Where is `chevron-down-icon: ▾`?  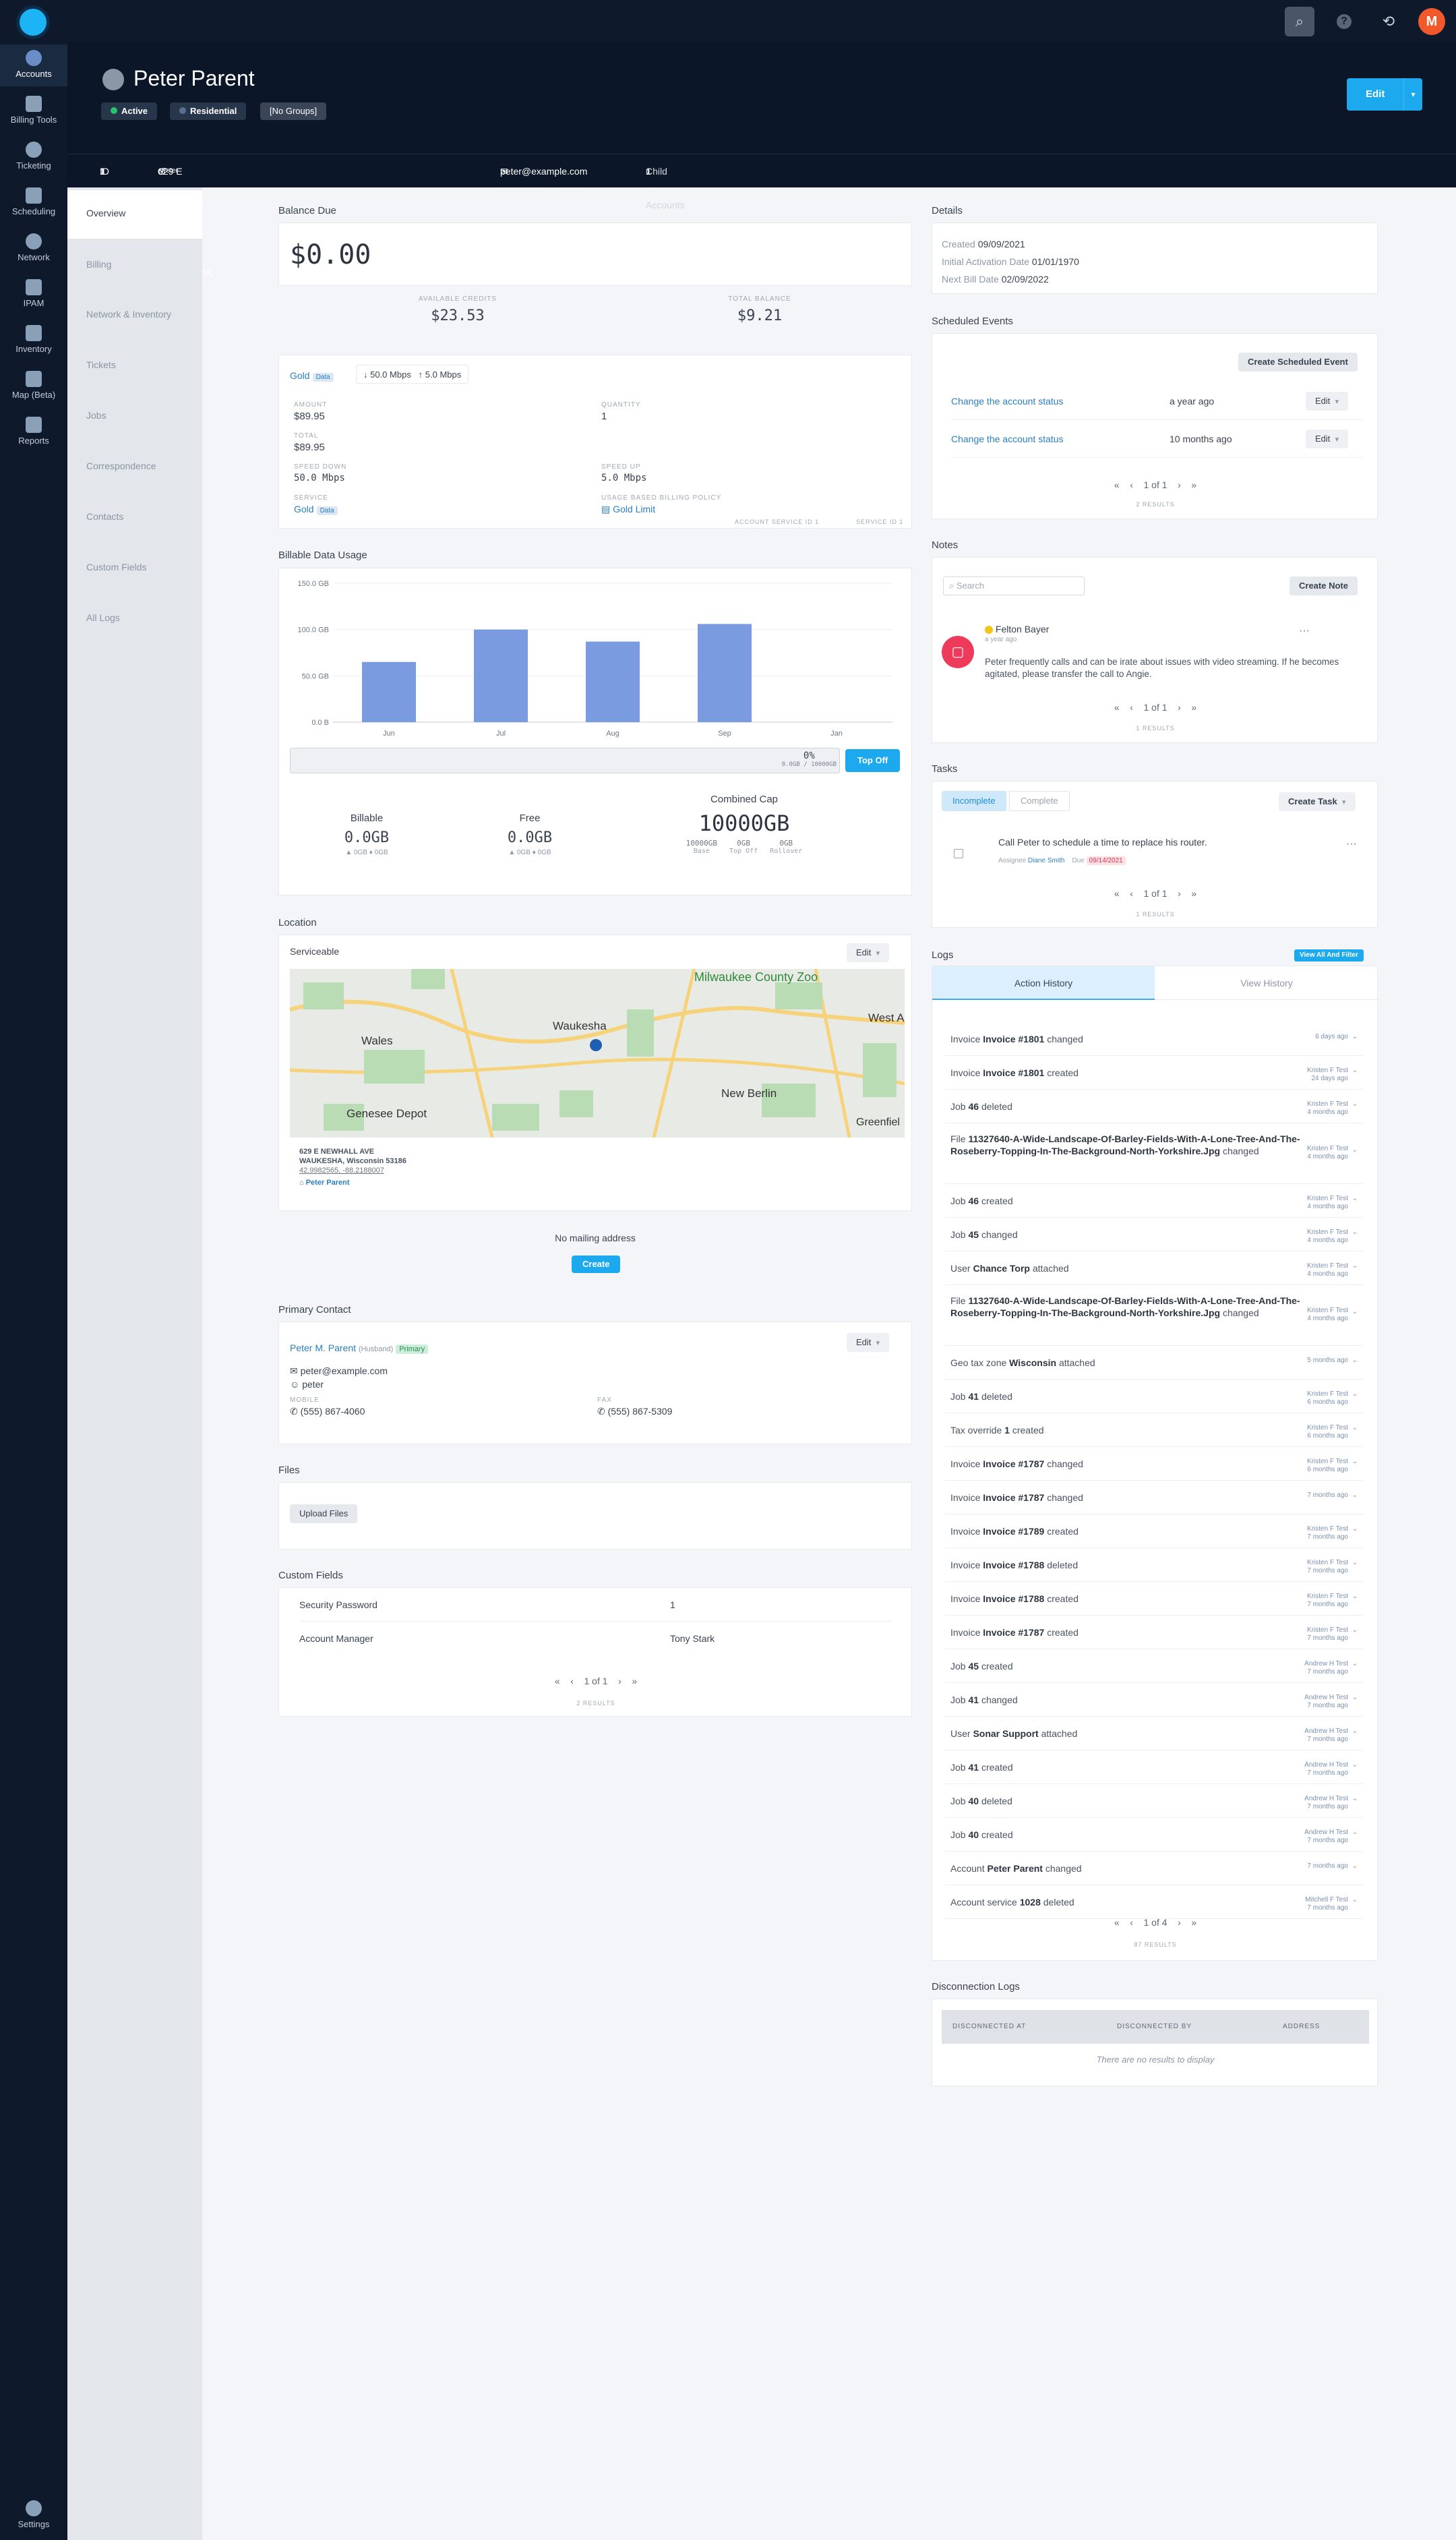
chevron-down-icon: ▾ is located at coordinates (1412, 94).